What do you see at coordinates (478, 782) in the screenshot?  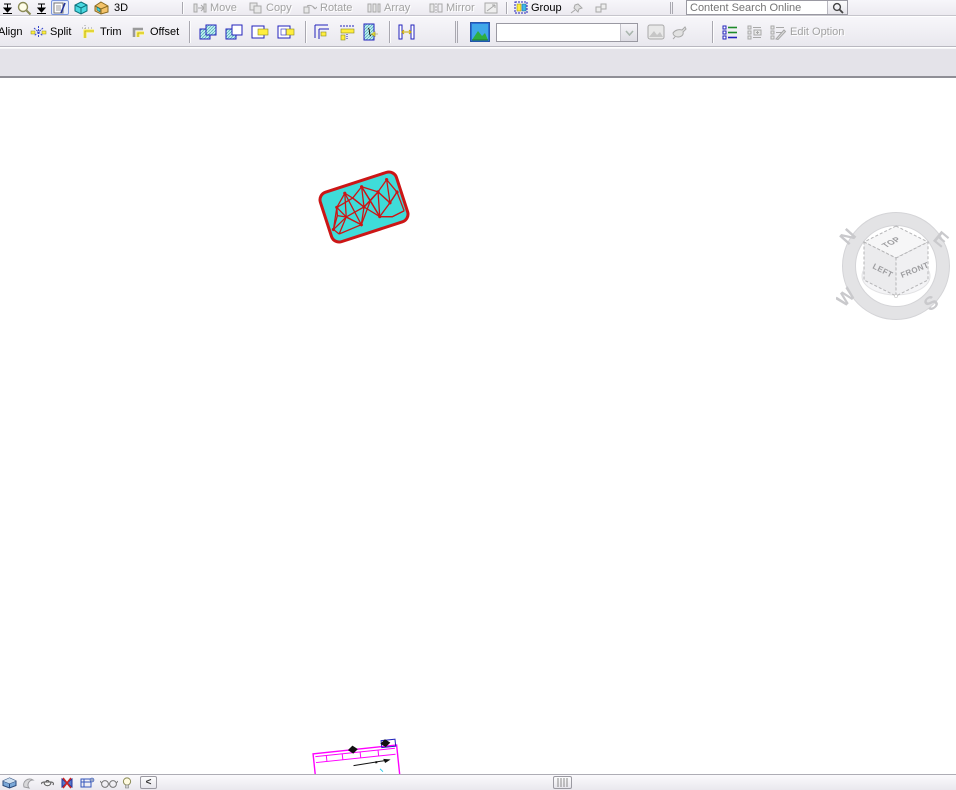 I see `view-control-bar: <` at bounding box center [478, 782].